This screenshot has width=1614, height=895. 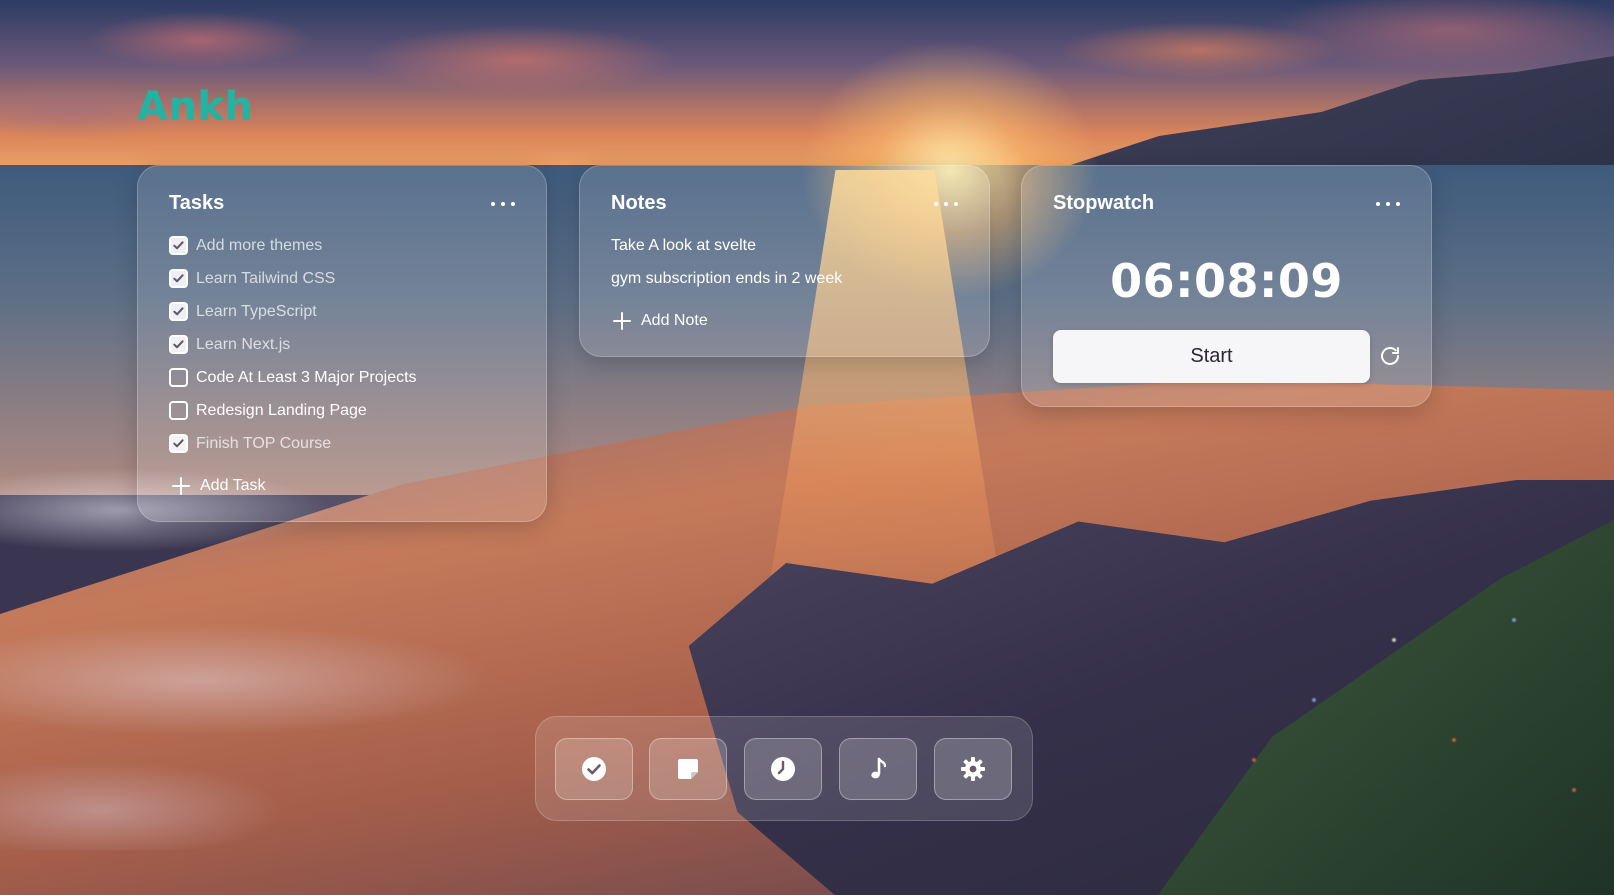 What do you see at coordinates (233, 485) in the screenshot?
I see `add-task-label: Add Task` at bounding box center [233, 485].